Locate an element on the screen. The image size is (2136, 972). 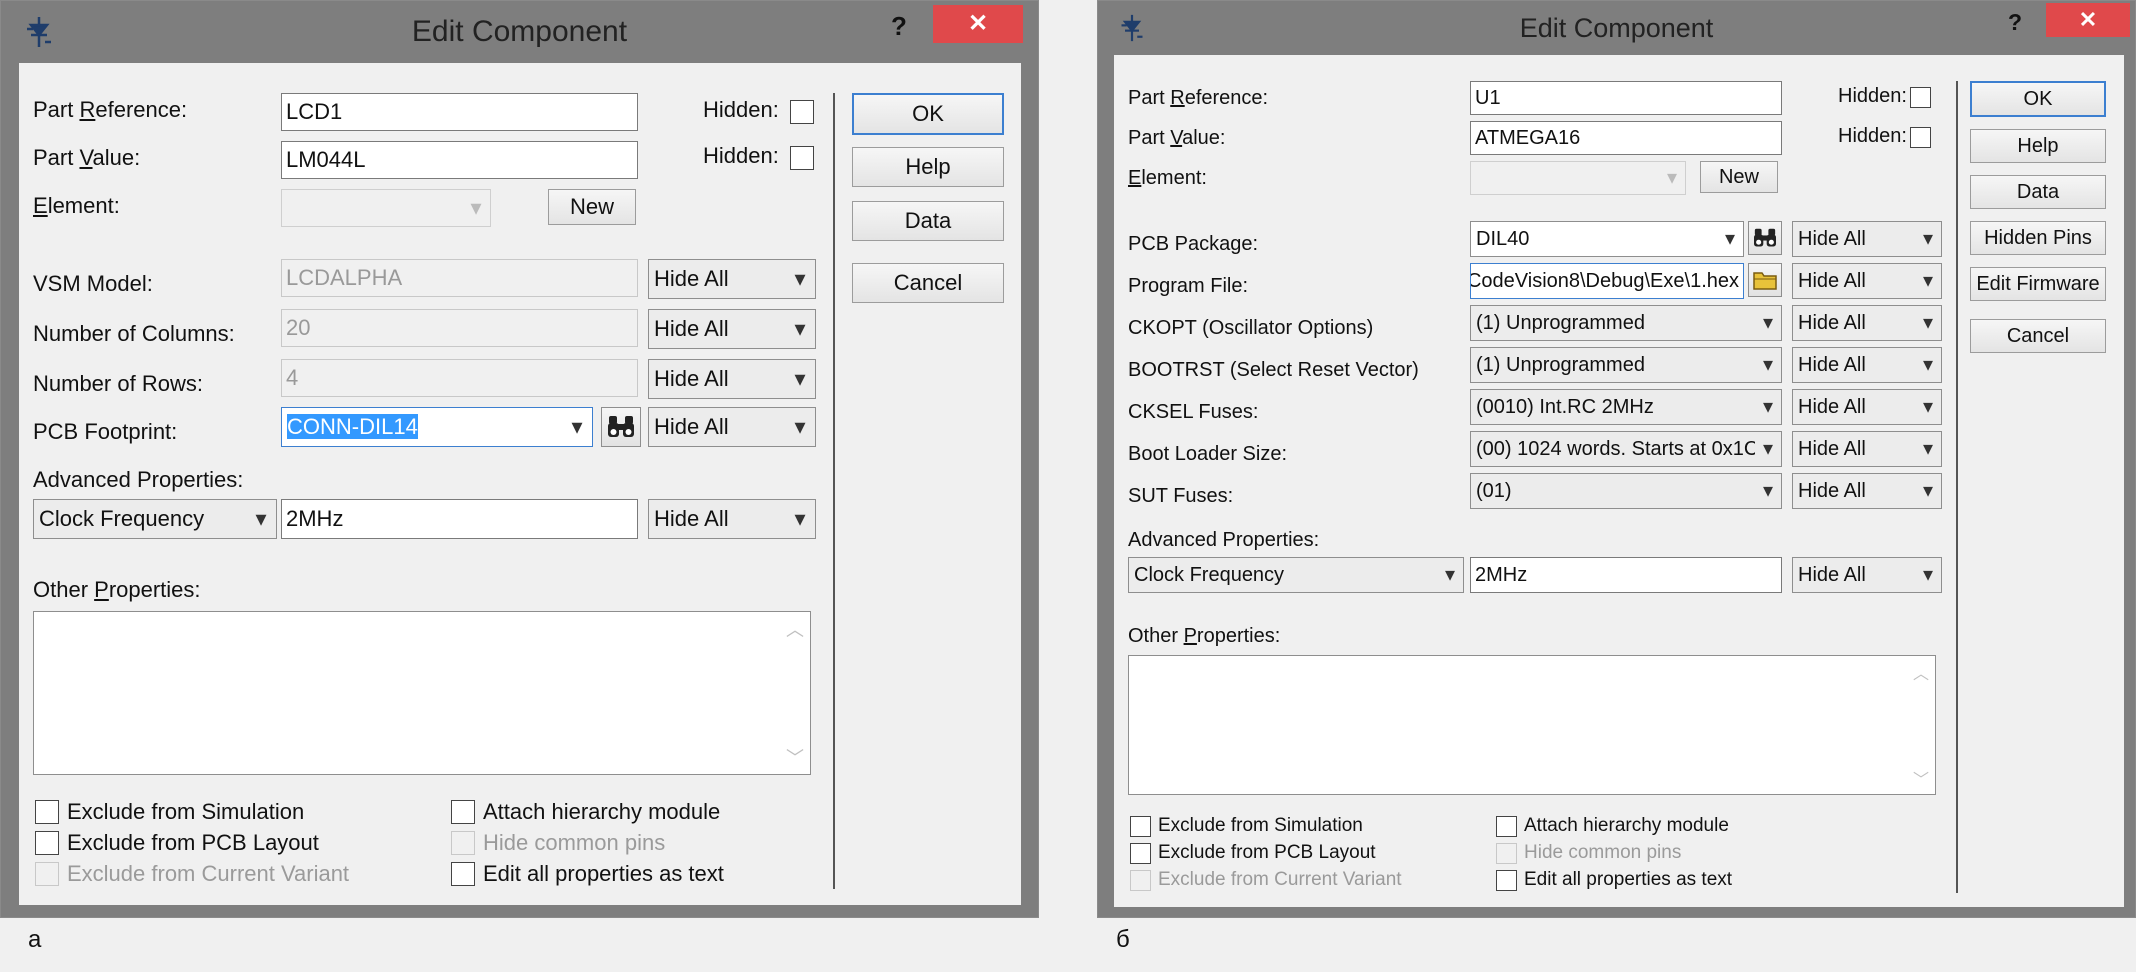
exclude-variant-label: Exclude from Current Variant is located at coordinates (208, 873).